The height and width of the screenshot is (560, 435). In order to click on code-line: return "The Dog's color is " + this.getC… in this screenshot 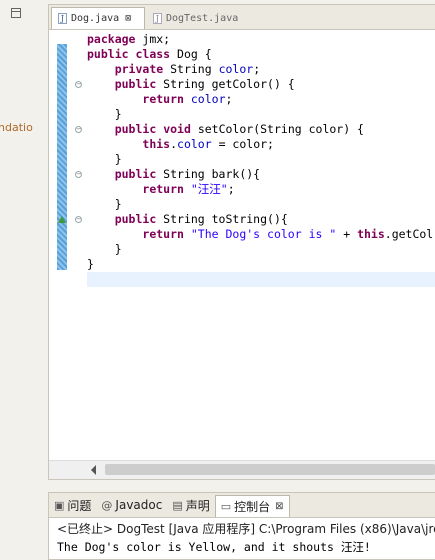, I will do `click(261, 234)`.